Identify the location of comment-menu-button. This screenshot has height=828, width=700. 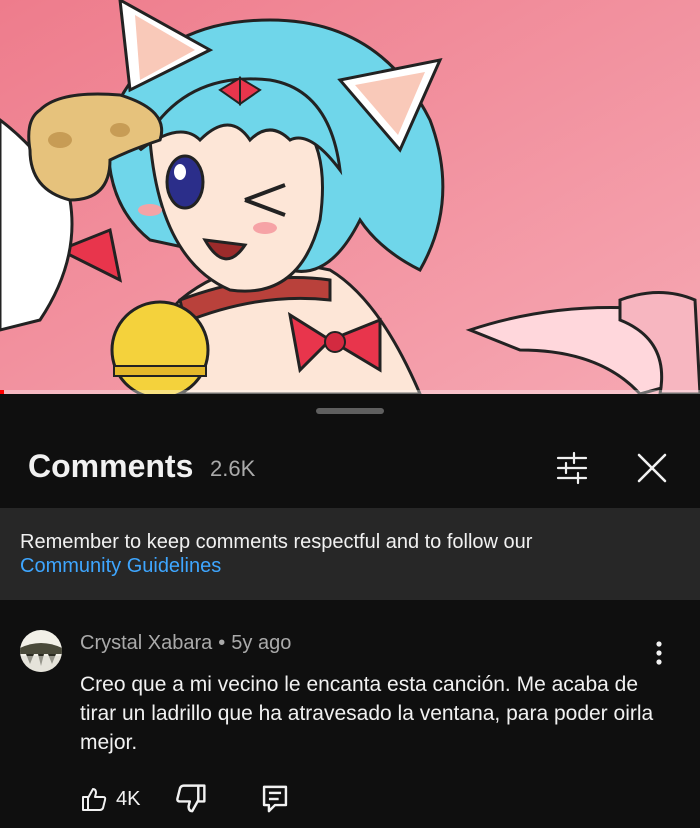
(659, 654).